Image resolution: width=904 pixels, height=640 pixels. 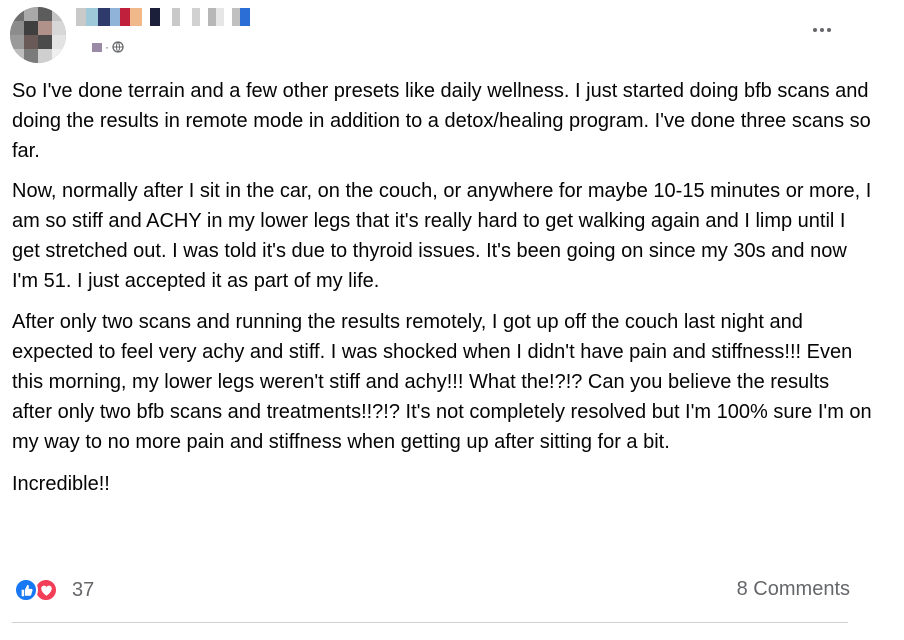 I want to click on post-paragraph: Incredible!!, so click(x=61, y=484).